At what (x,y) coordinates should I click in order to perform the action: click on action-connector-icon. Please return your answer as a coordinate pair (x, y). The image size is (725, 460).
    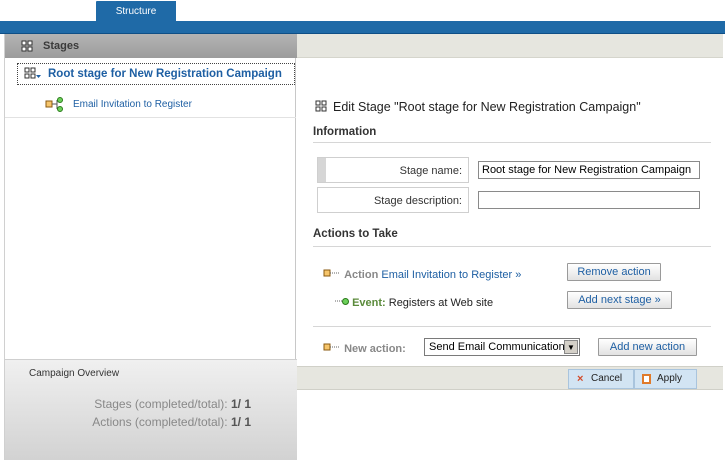
    Looking at the image, I should click on (333, 275).